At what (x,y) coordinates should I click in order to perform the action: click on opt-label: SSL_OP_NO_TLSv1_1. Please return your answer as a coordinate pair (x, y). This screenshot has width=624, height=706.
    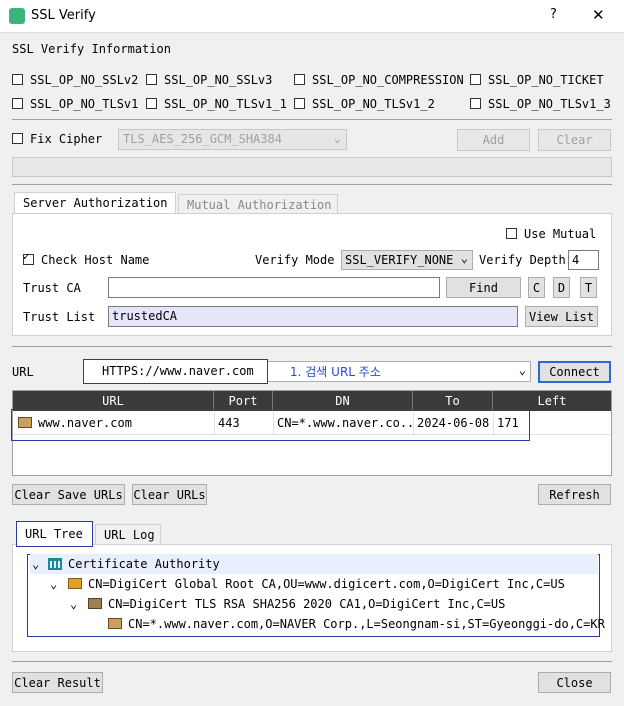
    Looking at the image, I should click on (225, 104).